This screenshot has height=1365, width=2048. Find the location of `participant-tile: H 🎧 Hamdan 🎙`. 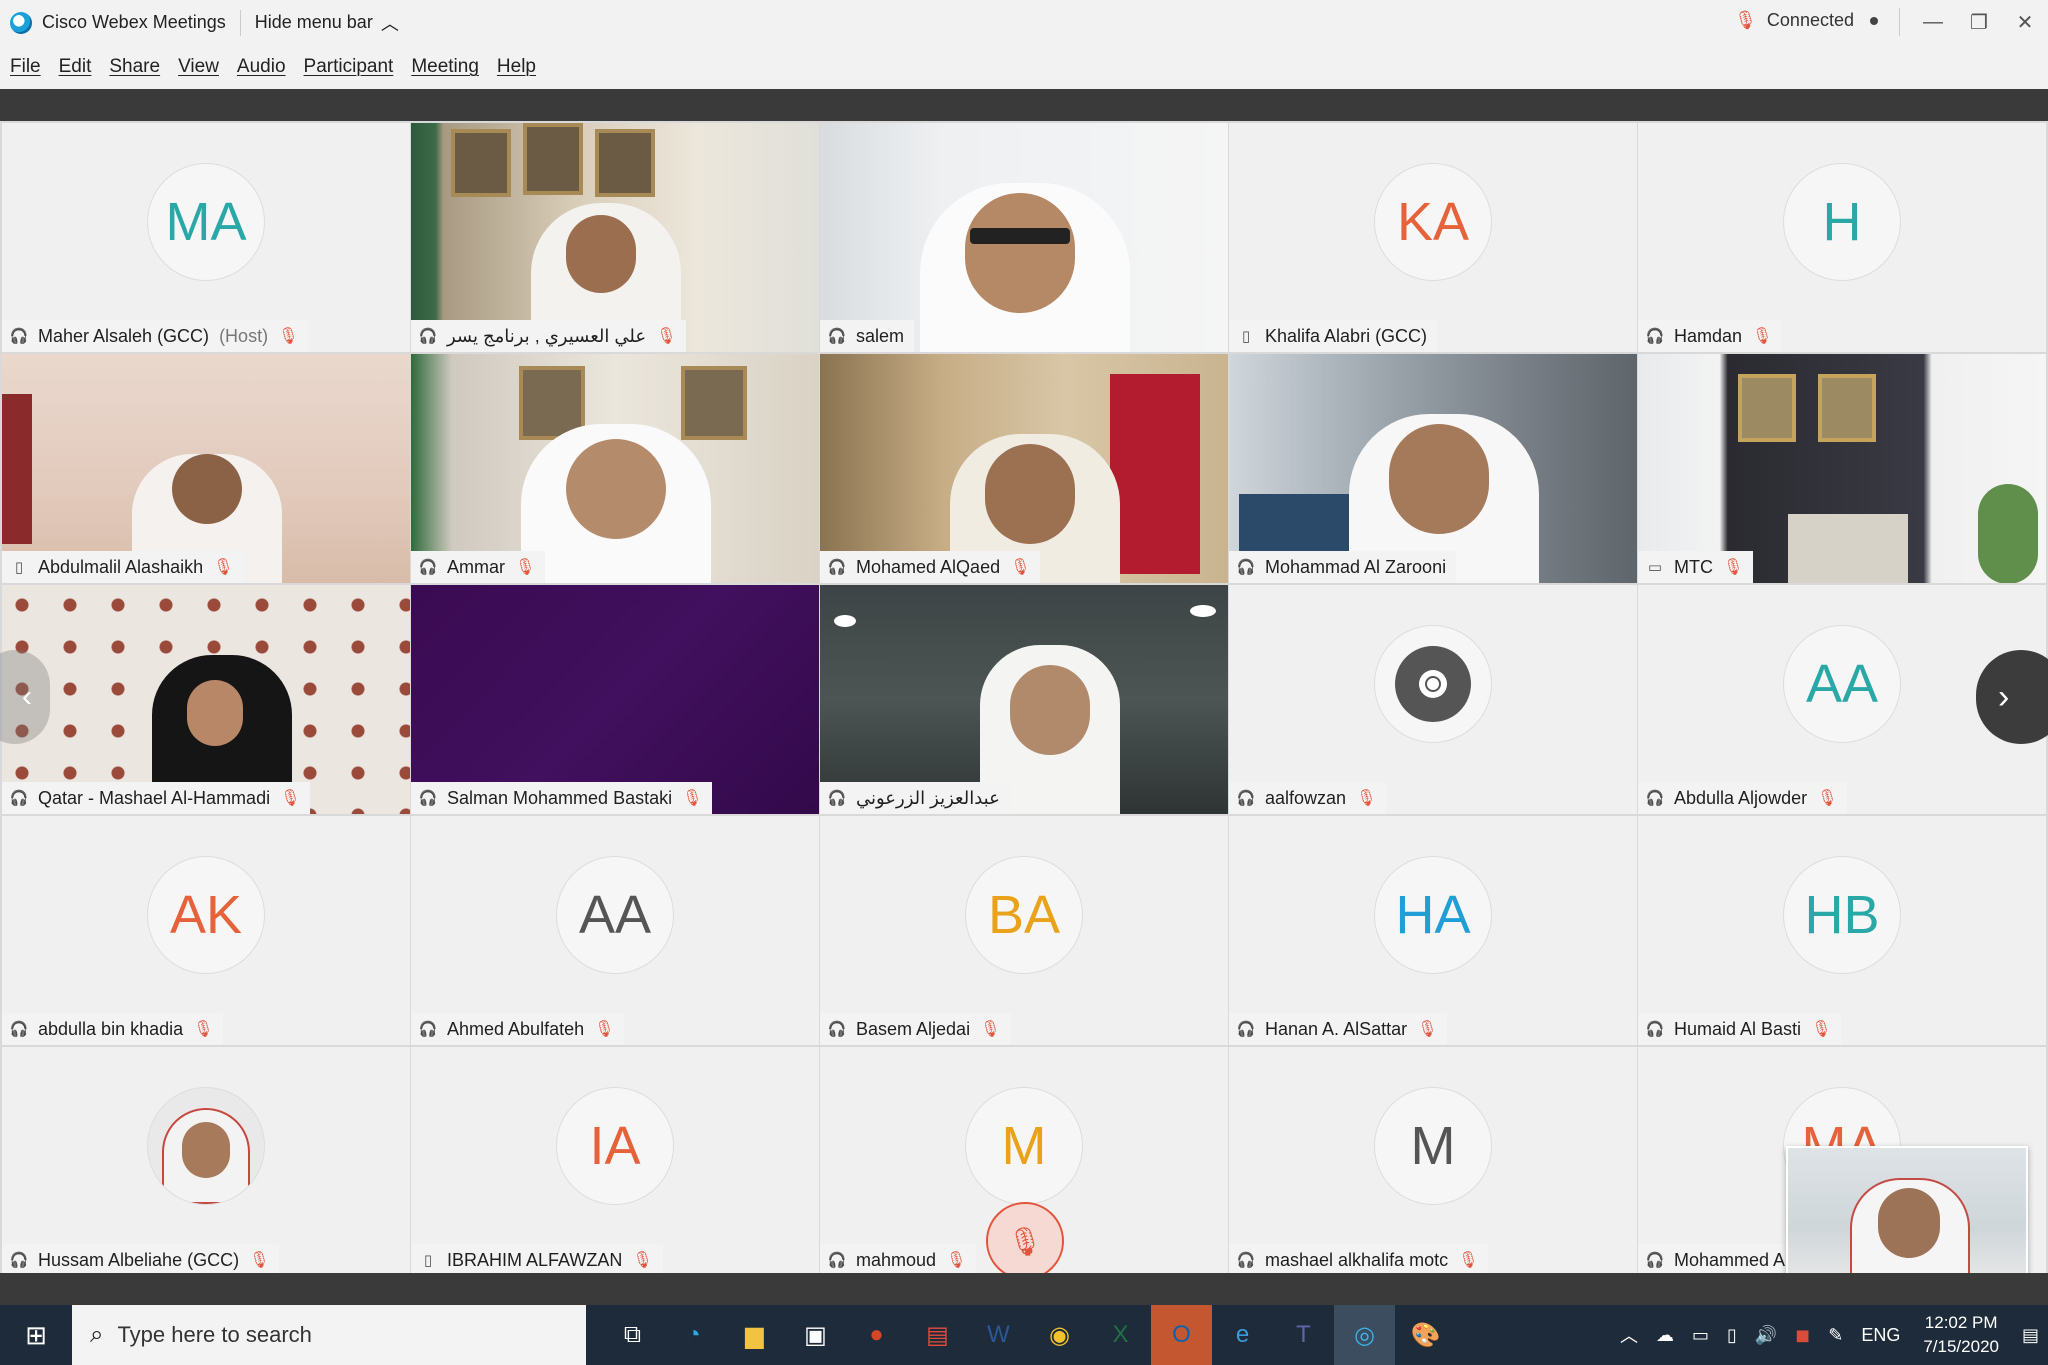

participant-tile: H 🎧 Hamdan 🎙 is located at coordinates (1842, 237).